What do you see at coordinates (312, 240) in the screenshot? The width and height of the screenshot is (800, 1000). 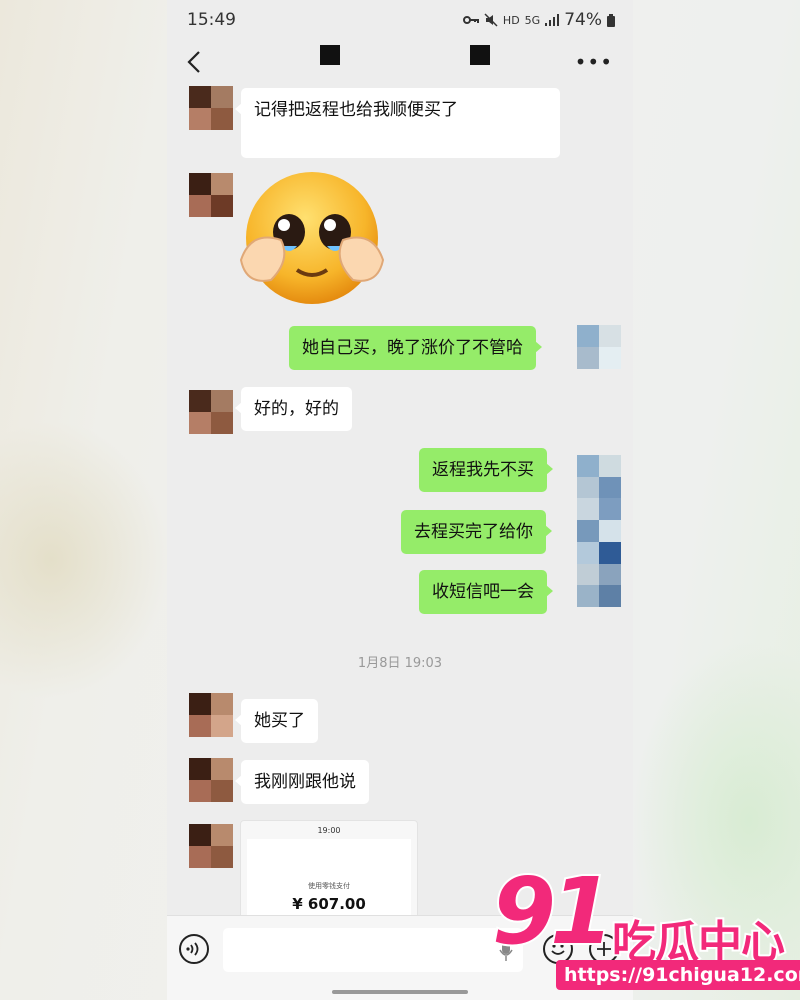 I see `pleading-emoji-sticker` at bounding box center [312, 240].